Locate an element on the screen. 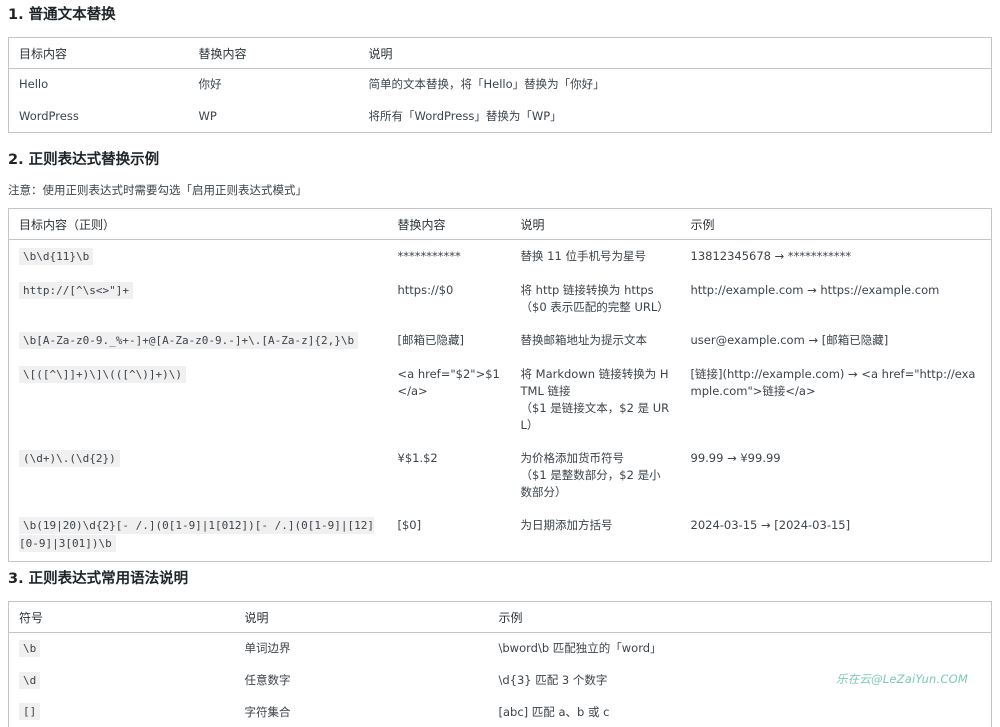 The width and height of the screenshot is (1000, 727). cell-desc: 为日期添加方括号 is located at coordinates (596, 535).